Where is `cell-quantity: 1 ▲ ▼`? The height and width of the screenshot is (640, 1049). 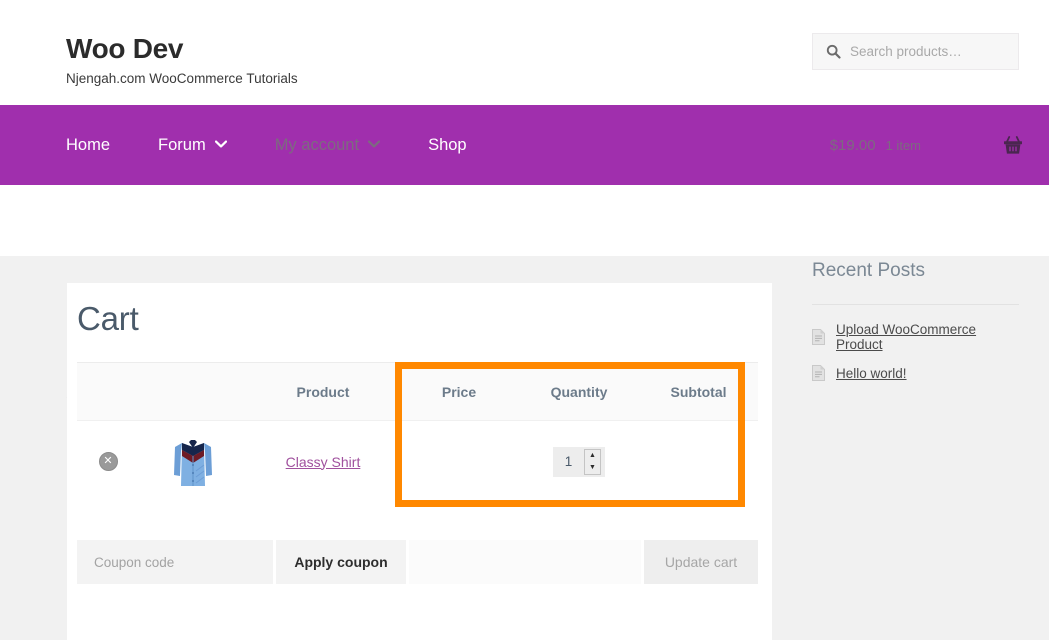 cell-quantity: 1 ▲ ▼ is located at coordinates (579, 461).